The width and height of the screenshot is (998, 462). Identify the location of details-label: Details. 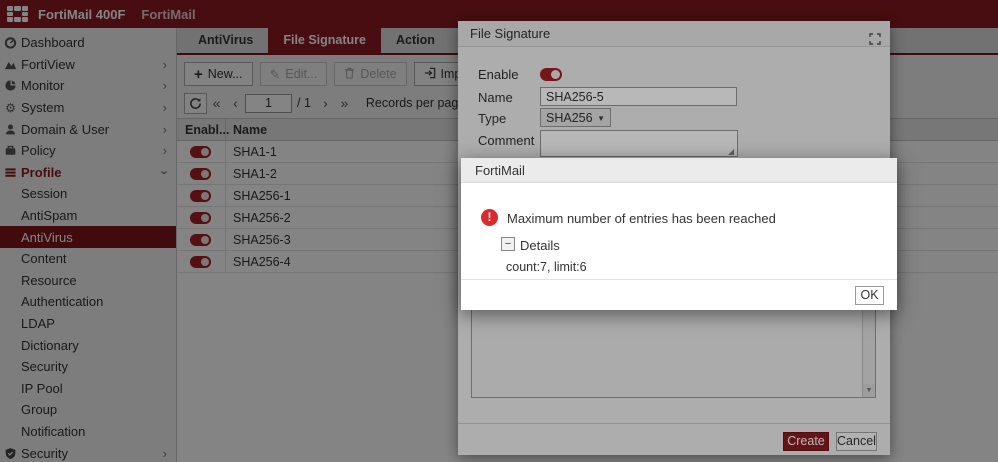
(540, 245).